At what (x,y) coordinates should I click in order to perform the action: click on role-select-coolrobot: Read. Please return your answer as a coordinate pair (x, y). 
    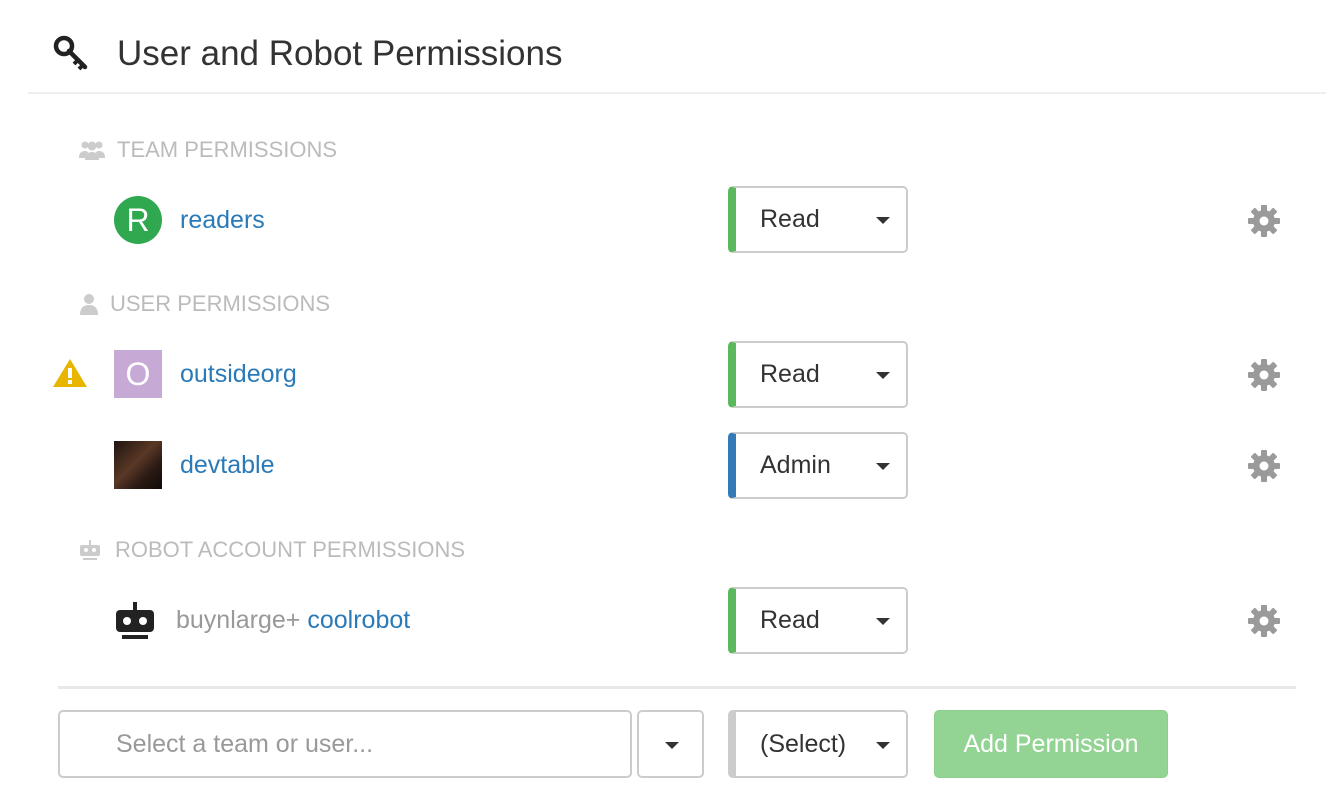
    Looking at the image, I should click on (818, 620).